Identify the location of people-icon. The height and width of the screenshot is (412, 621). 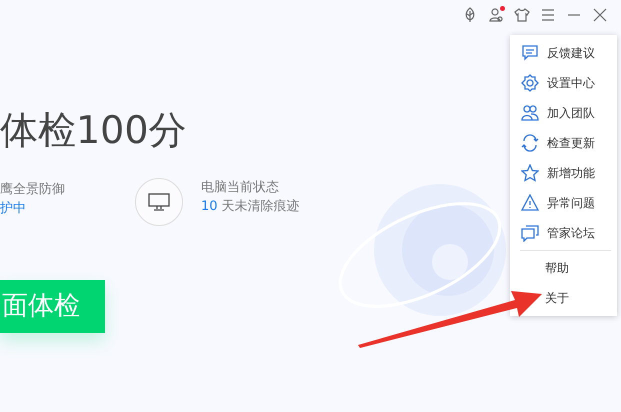
(530, 113).